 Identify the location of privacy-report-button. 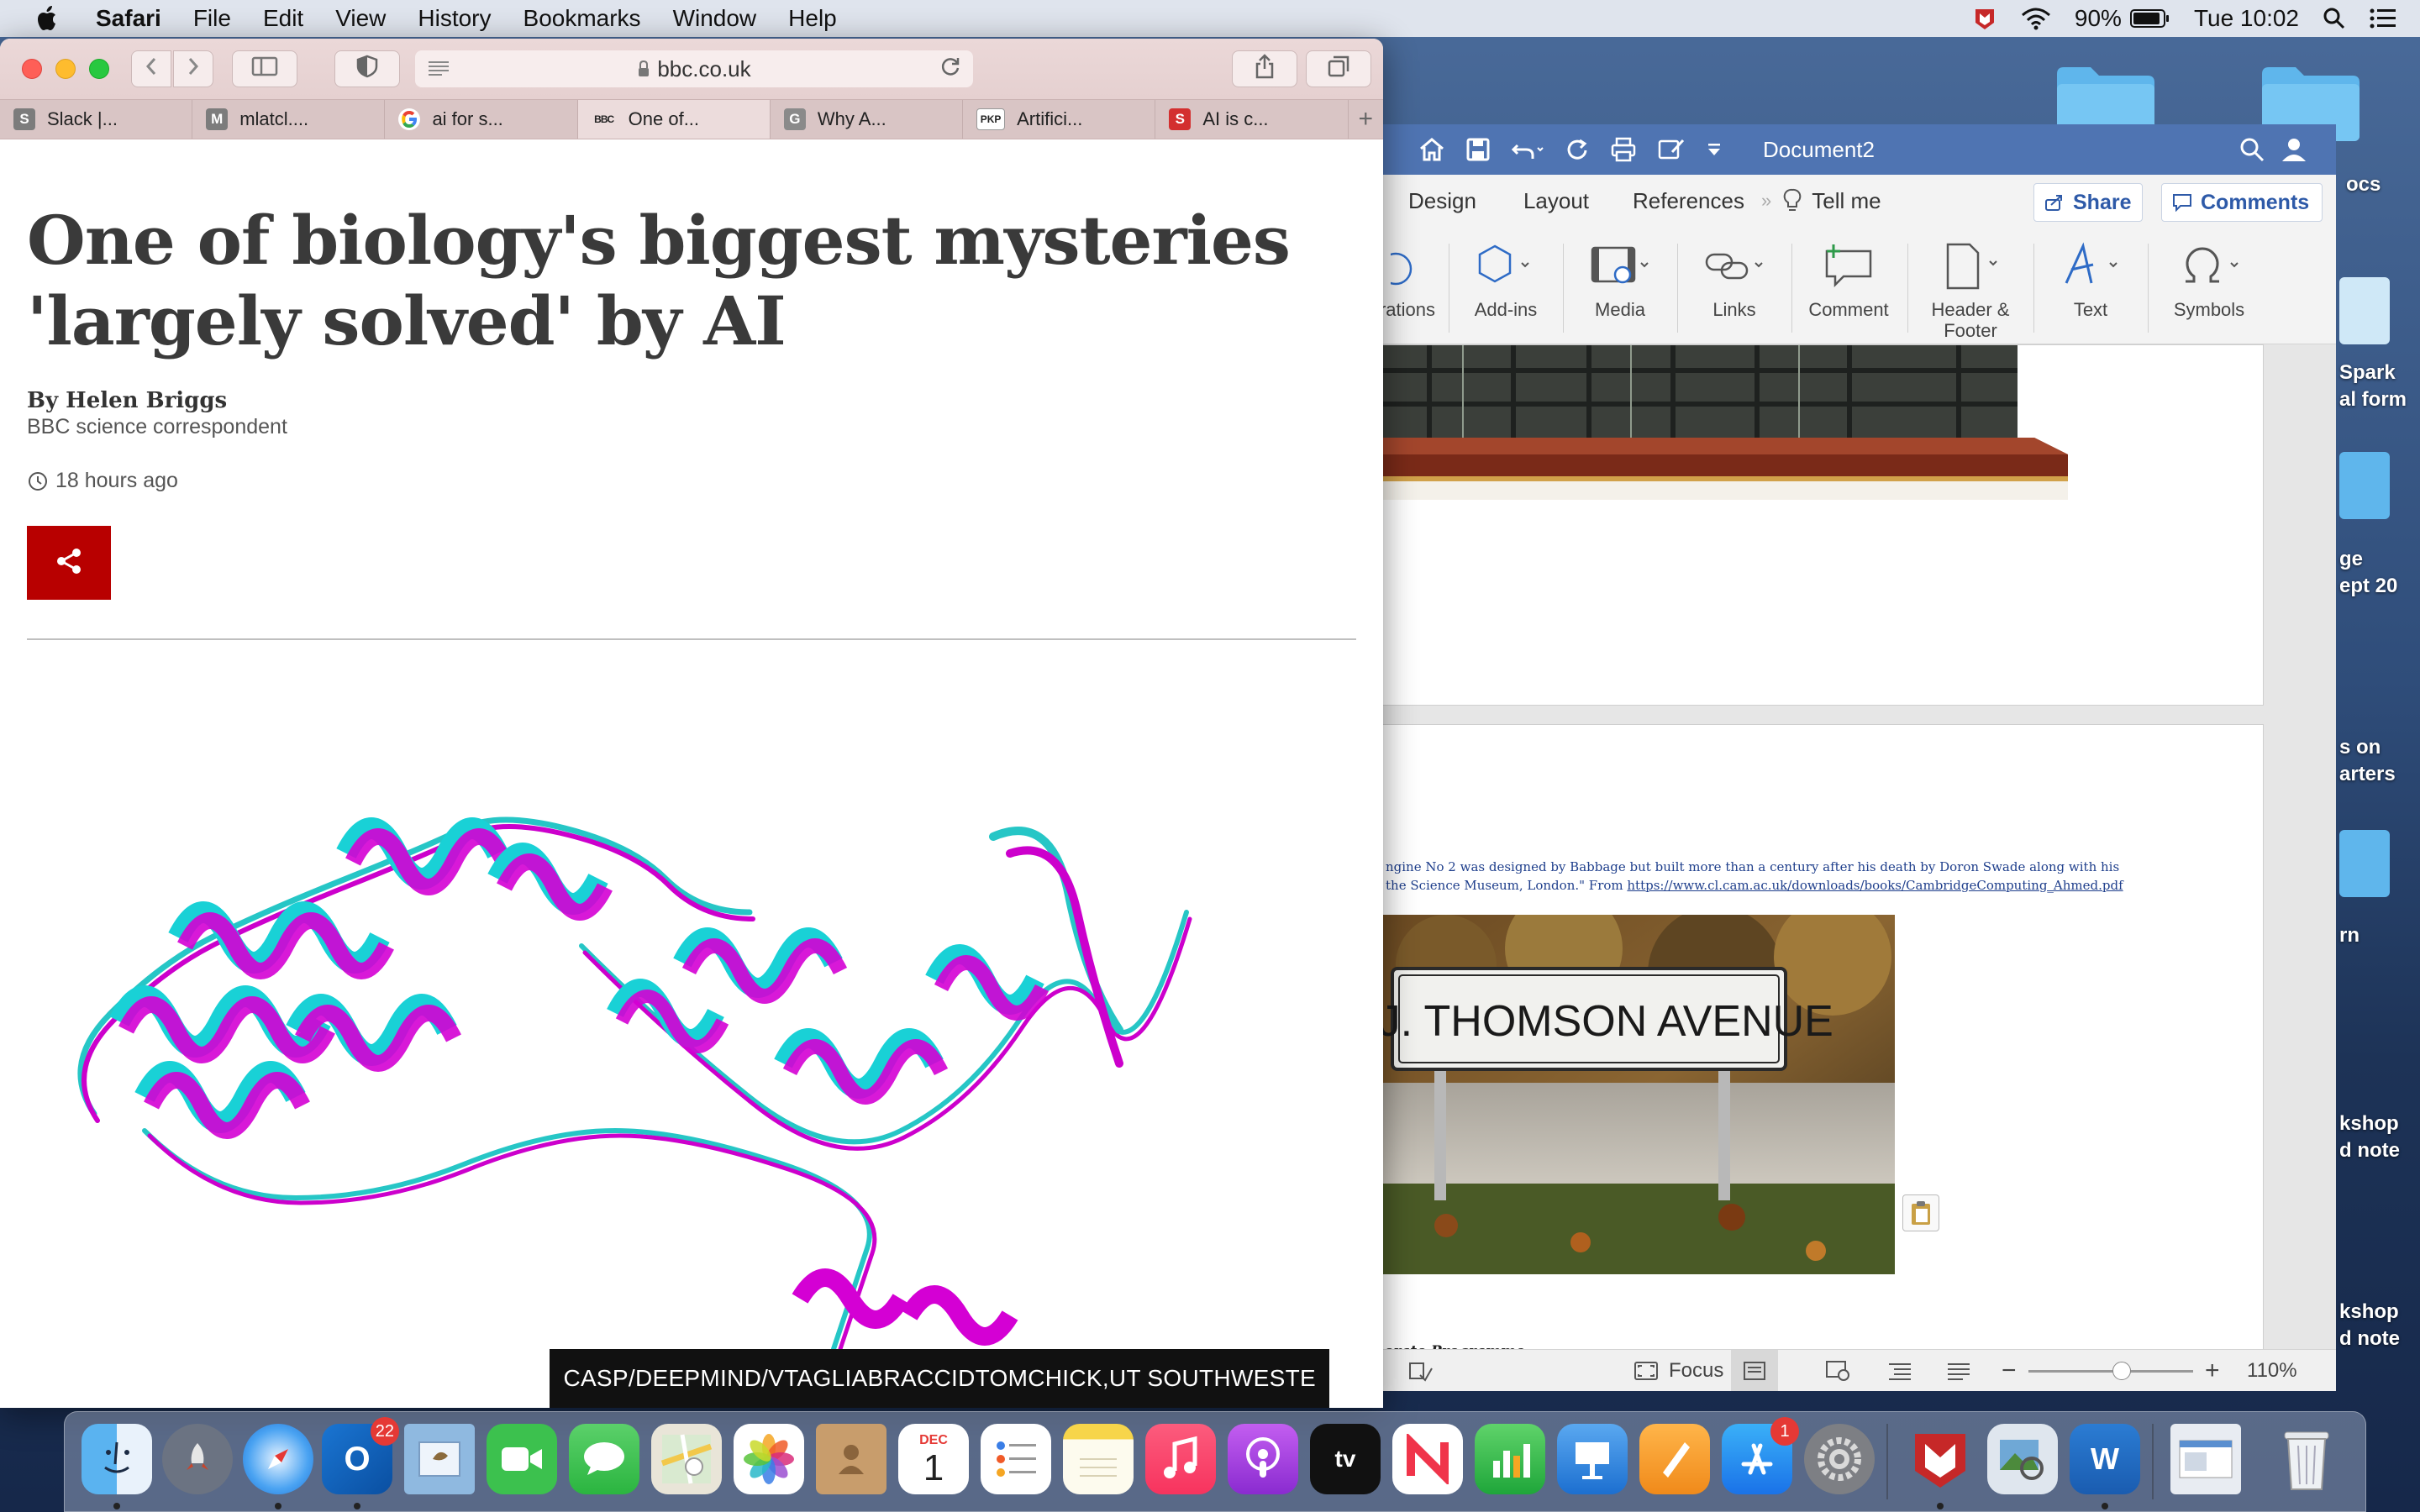
(367, 68).